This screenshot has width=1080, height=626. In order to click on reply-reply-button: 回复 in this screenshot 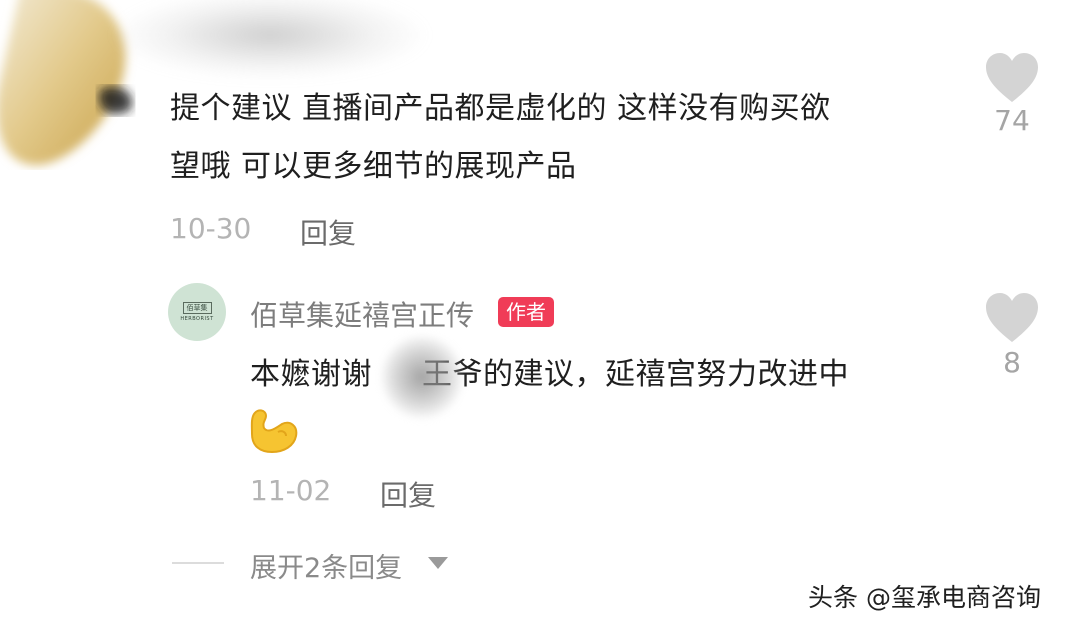, I will do `click(408, 494)`.